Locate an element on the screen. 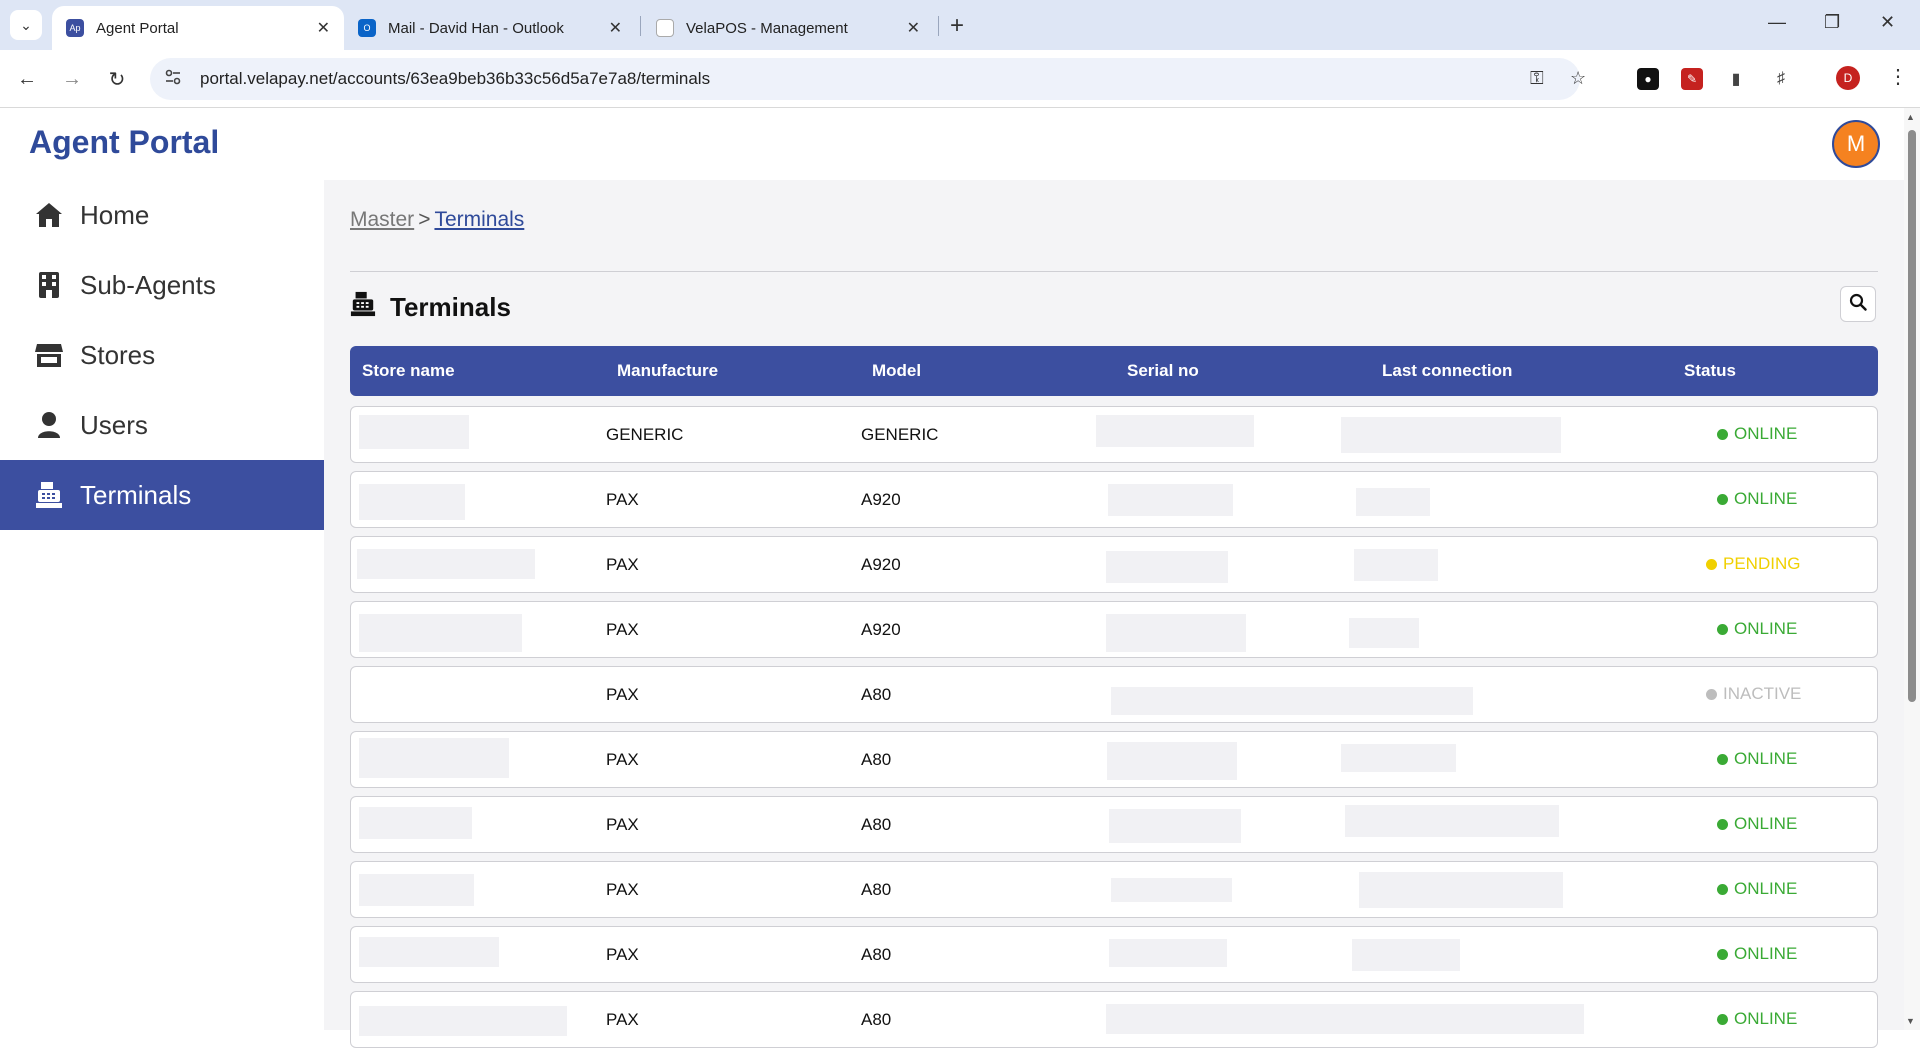 The height and width of the screenshot is (1048, 1920). window-close-icon: ✕ is located at coordinates (1887, 22).